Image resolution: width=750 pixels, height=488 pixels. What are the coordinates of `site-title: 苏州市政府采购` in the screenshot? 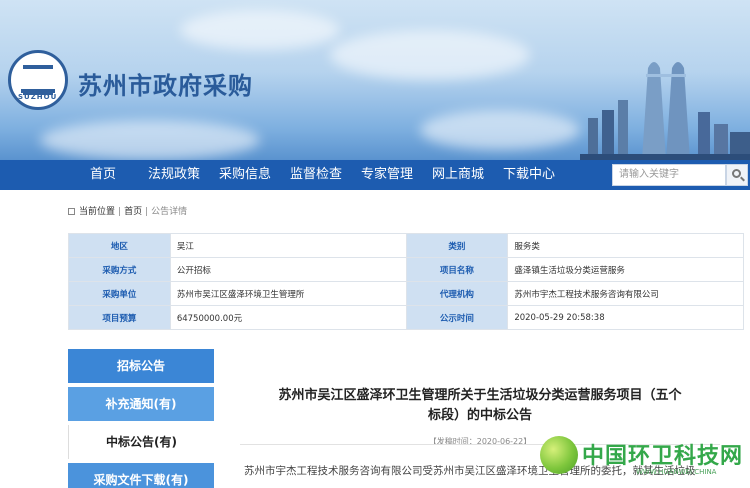 It's located at (165, 83).